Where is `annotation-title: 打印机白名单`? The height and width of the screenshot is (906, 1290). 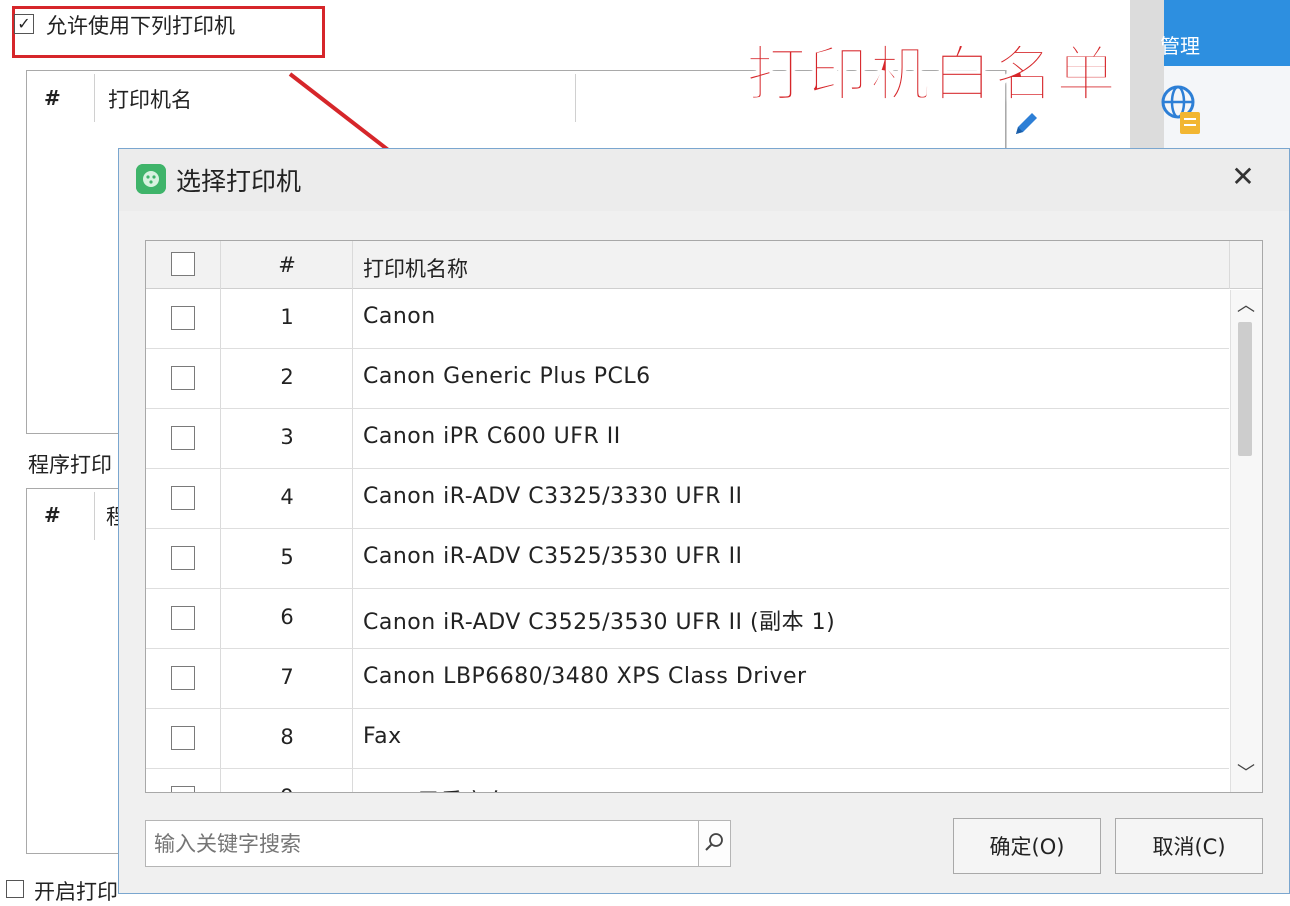 annotation-title: 打印机白名单 is located at coordinates (931, 75).